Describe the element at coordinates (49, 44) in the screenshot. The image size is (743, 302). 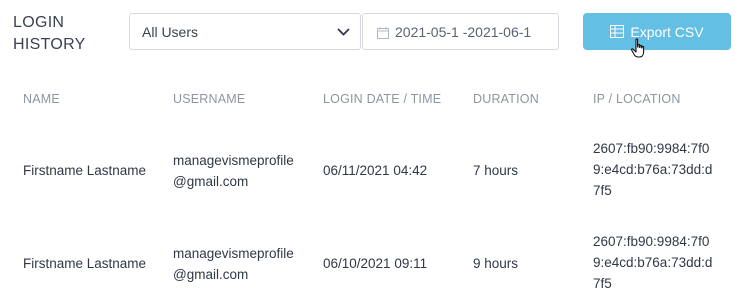
I see `page-title-line2: HISTORY` at that location.